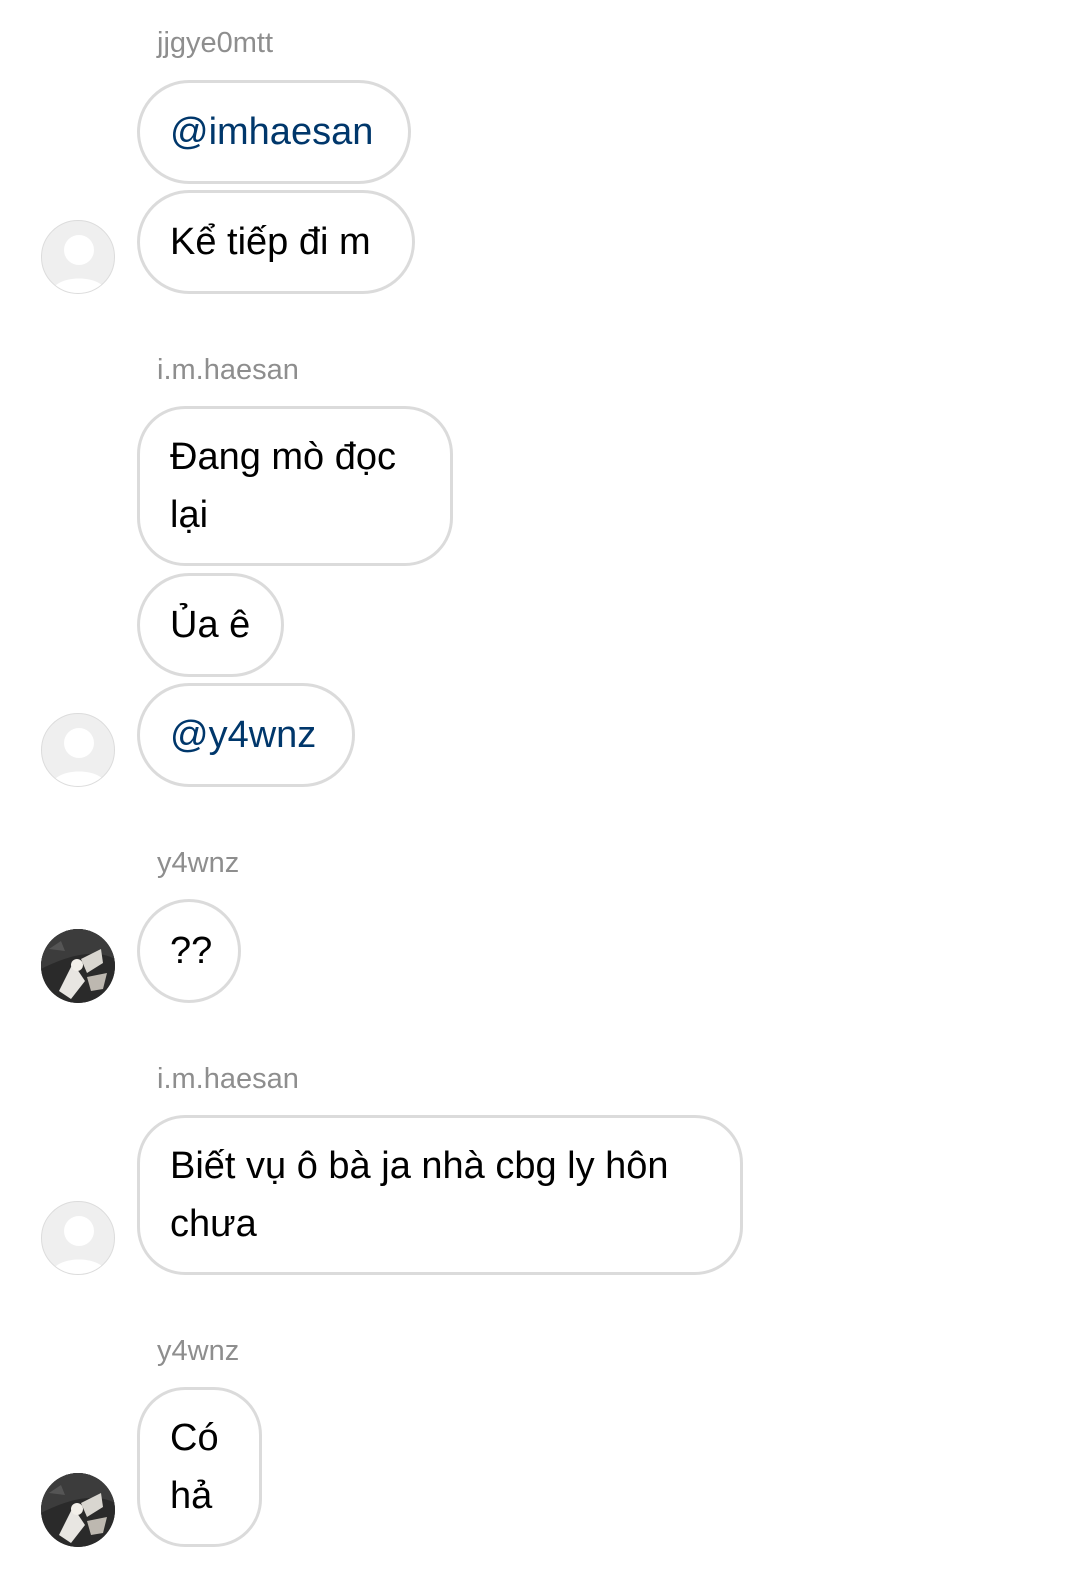 The width and height of the screenshot is (1080, 1575). What do you see at coordinates (295, 486) in the screenshot?
I see `message-bubble: Đang mò đọc lại` at bounding box center [295, 486].